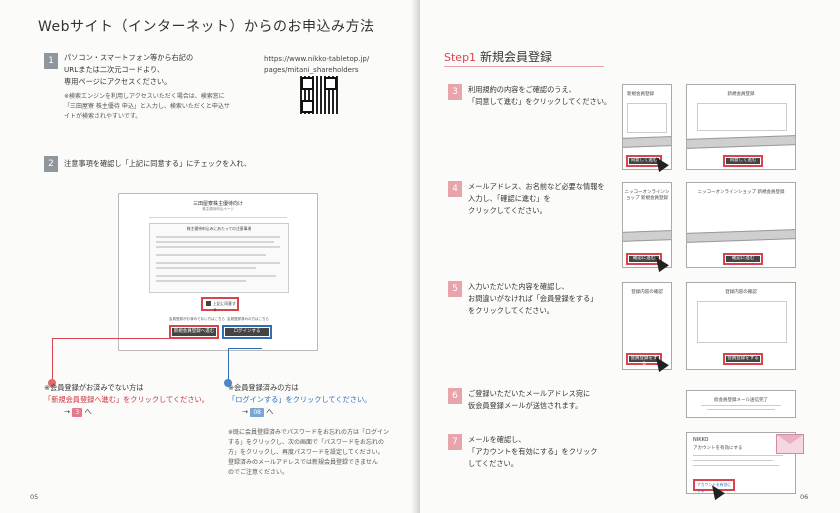 The image size is (840, 513). I want to click on mock-page-subtitle: 株主優待申込ページ, so click(218, 209).